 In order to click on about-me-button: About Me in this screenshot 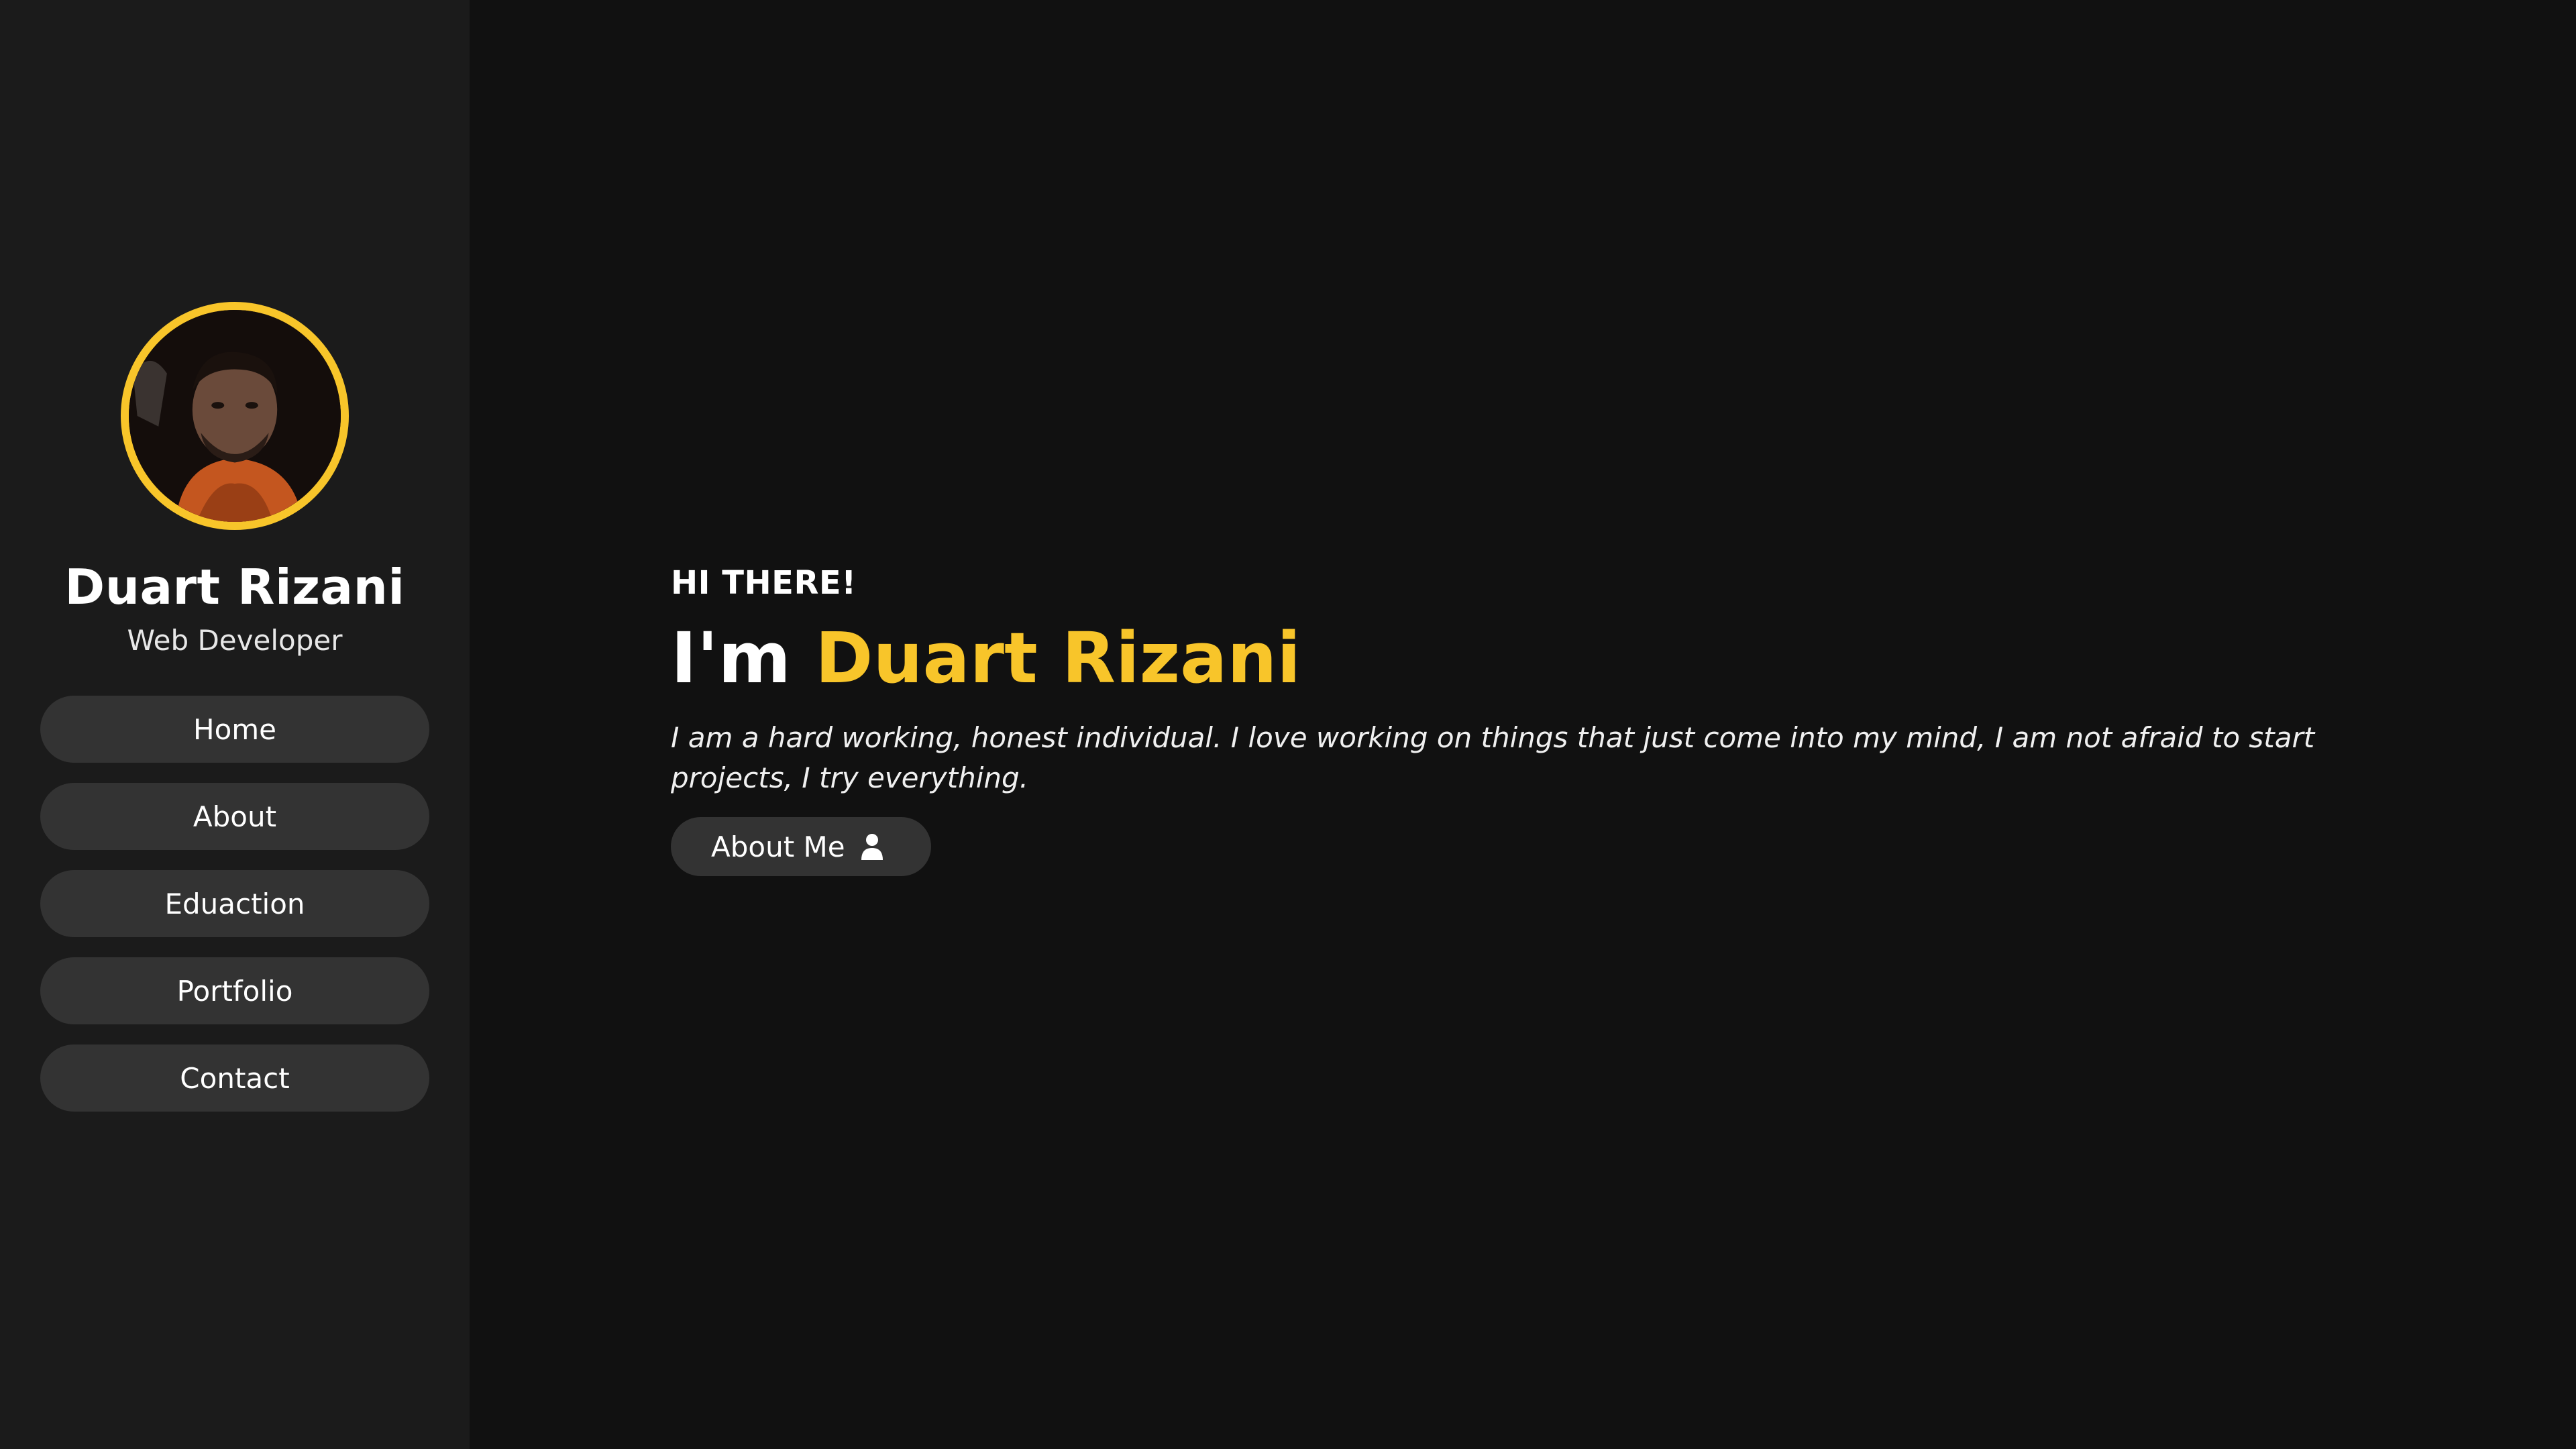, I will do `click(801, 846)`.